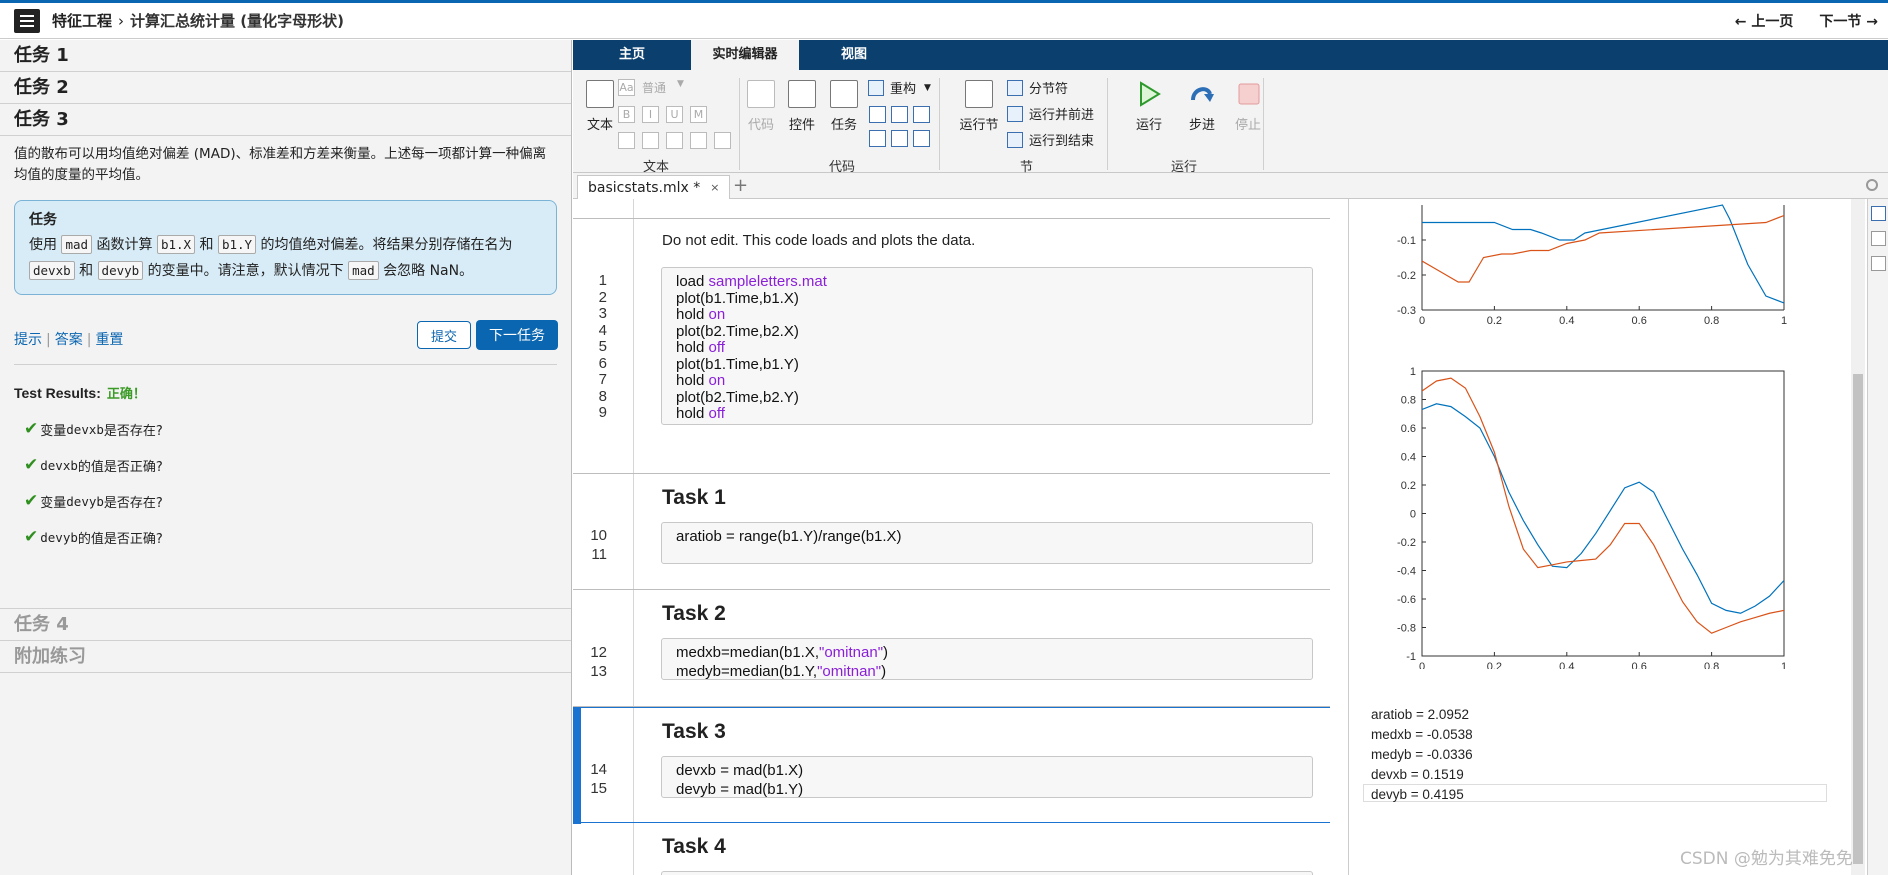  Describe the element at coordinates (1858, 619) in the screenshot. I see `output-scroll-thumb` at that location.